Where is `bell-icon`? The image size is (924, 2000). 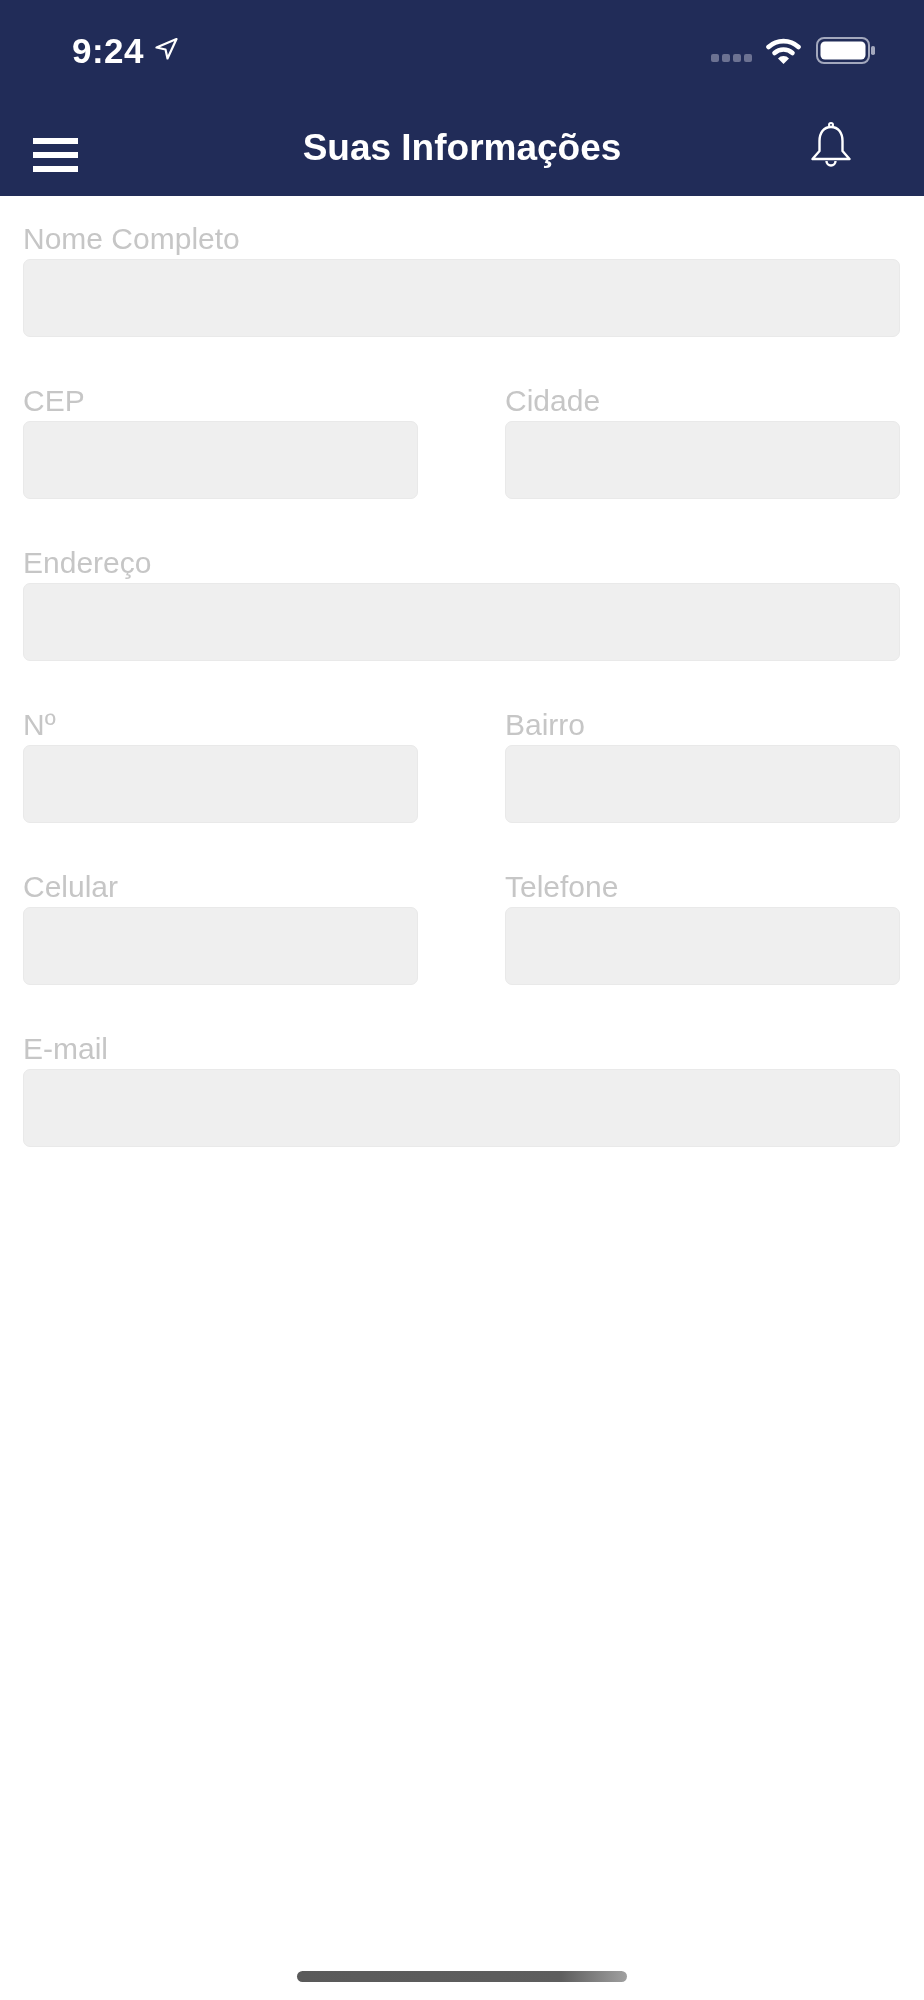
bell-icon is located at coordinates (831, 145).